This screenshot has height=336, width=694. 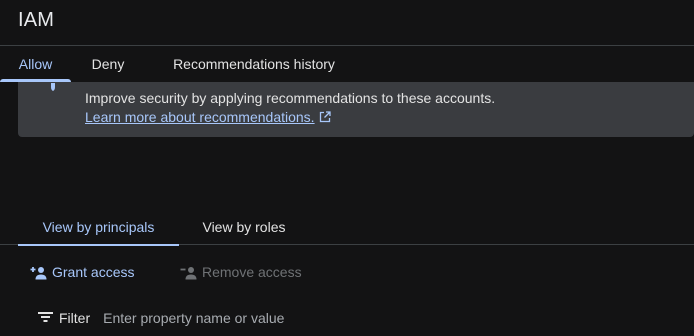 I want to click on tab-recommendations-history-label: Recommendations history, so click(x=254, y=64).